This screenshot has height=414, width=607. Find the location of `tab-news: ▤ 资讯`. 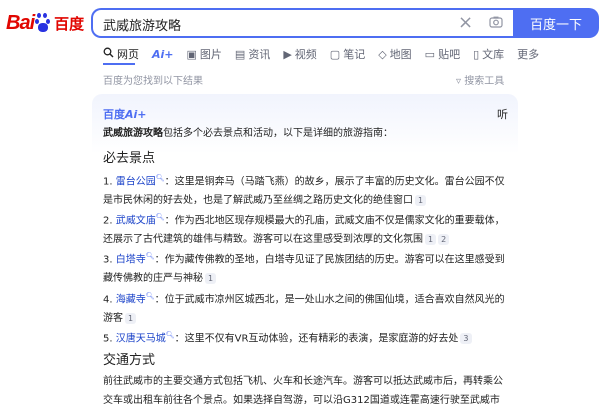

tab-news: ▤ 资讯 is located at coordinates (252, 54).